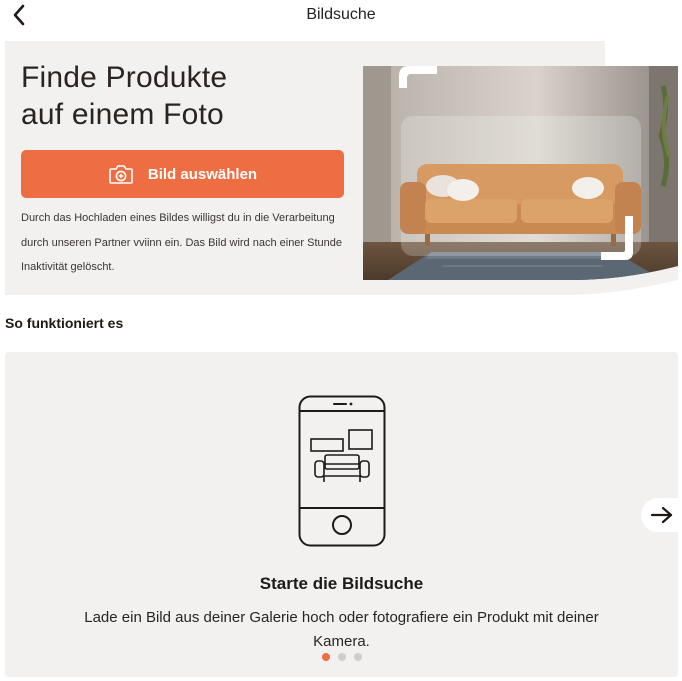 Image resolution: width=682 pixels, height=681 pixels. What do you see at coordinates (122, 114) in the screenshot?
I see `hero-title-line2: auf einem Foto` at bounding box center [122, 114].